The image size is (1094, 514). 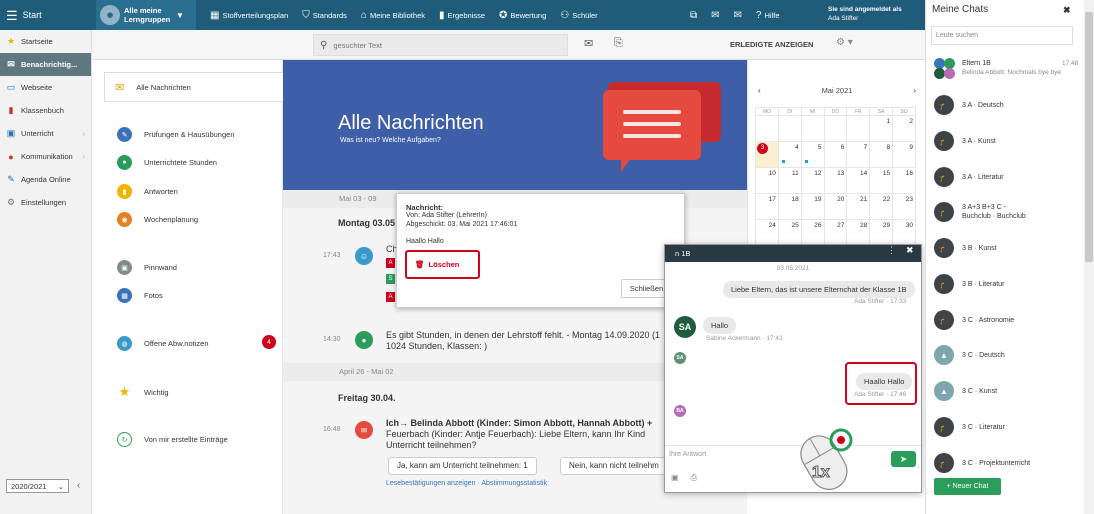 What do you see at coordinates (789, 180) in the screenshot?
I see `calendar-day: 11` at bounding box center [789, 180].